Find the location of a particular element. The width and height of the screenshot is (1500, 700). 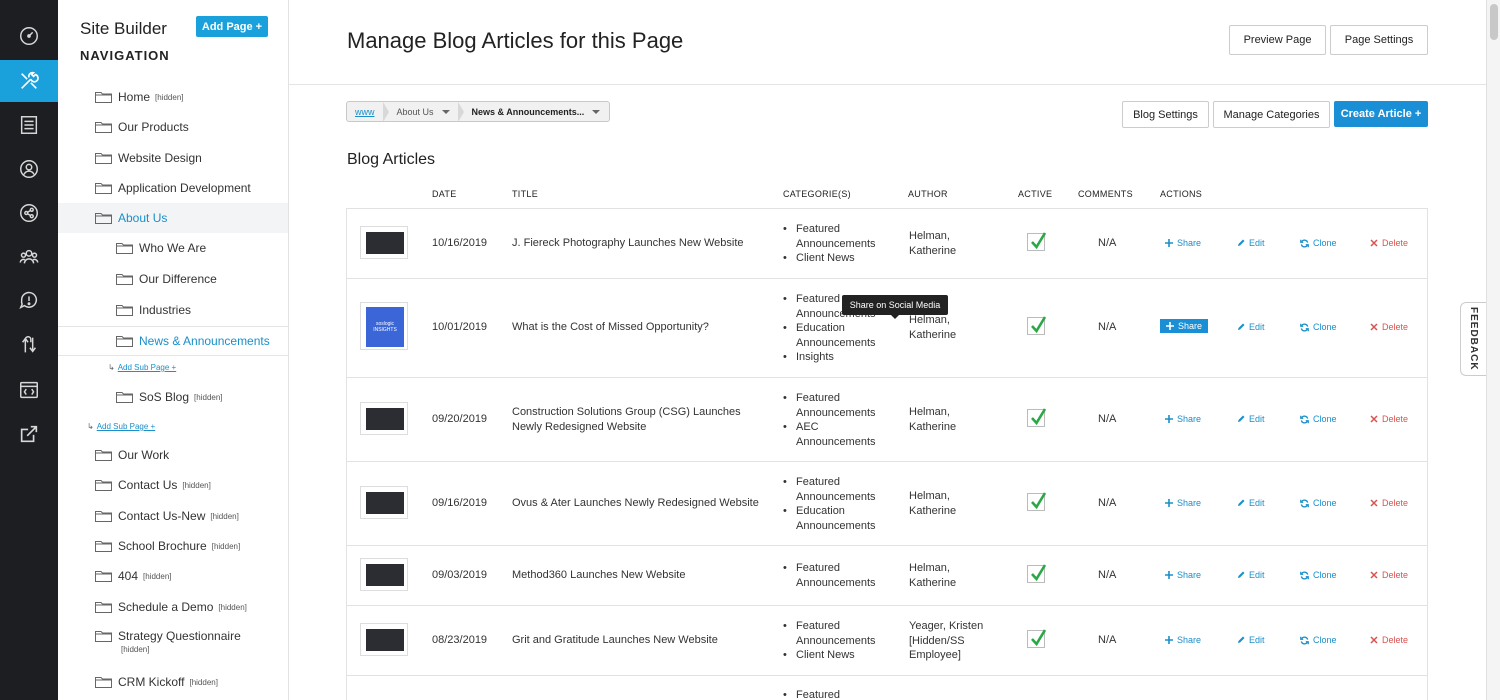

nav-item-schedule-a-demo: Schedule a Demo [hidden] is located at coordinates (173, 607).